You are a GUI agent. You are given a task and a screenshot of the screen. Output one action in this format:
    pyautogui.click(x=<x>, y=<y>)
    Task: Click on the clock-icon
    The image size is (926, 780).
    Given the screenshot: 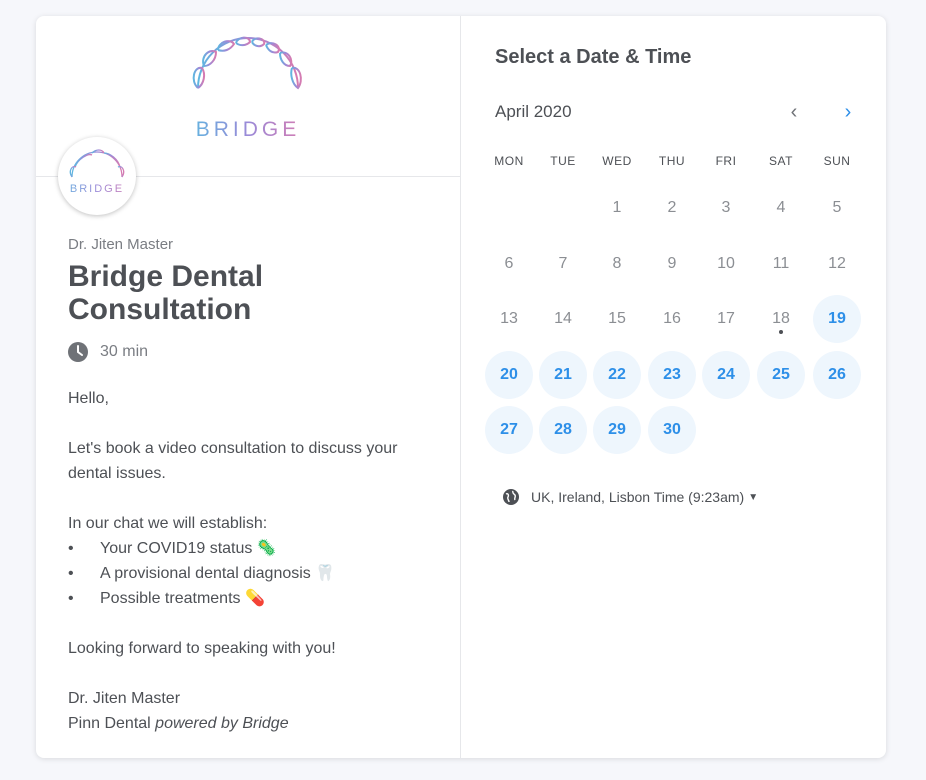 What is the action you would take?
    pyautogui.click(x=78, y=352)
    